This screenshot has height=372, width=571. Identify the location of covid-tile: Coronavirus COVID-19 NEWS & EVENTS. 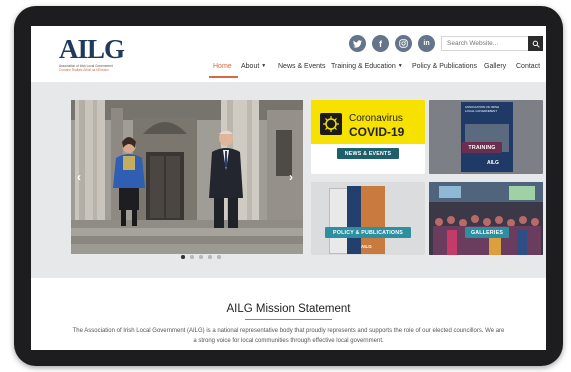
(368, 137).